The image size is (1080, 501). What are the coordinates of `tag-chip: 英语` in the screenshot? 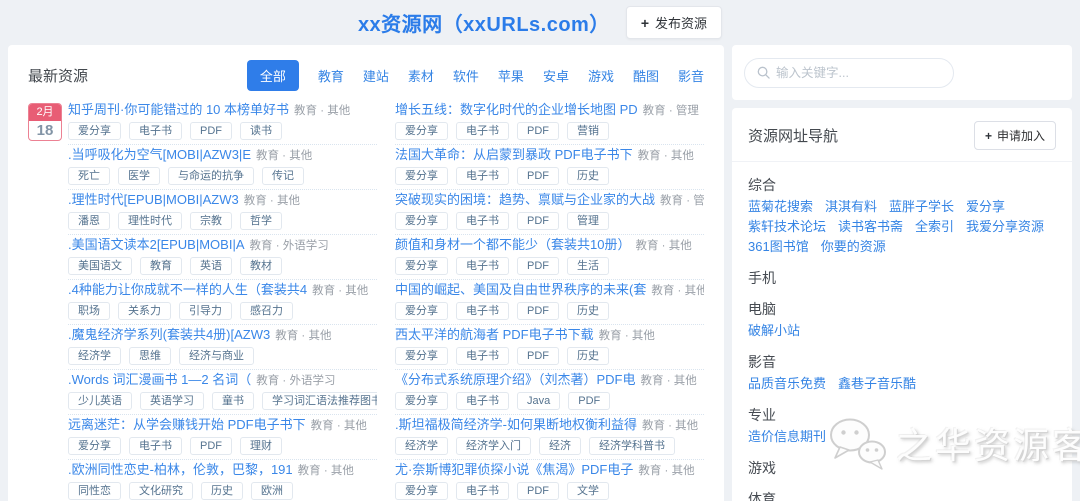 It's located at (211, 266).